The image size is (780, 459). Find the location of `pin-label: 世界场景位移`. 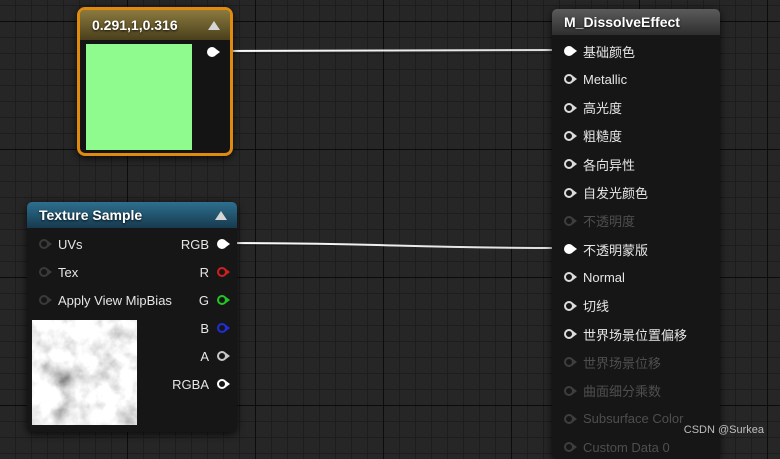

pin-label: 世界场景位移 is located at coordinates (622, 363).